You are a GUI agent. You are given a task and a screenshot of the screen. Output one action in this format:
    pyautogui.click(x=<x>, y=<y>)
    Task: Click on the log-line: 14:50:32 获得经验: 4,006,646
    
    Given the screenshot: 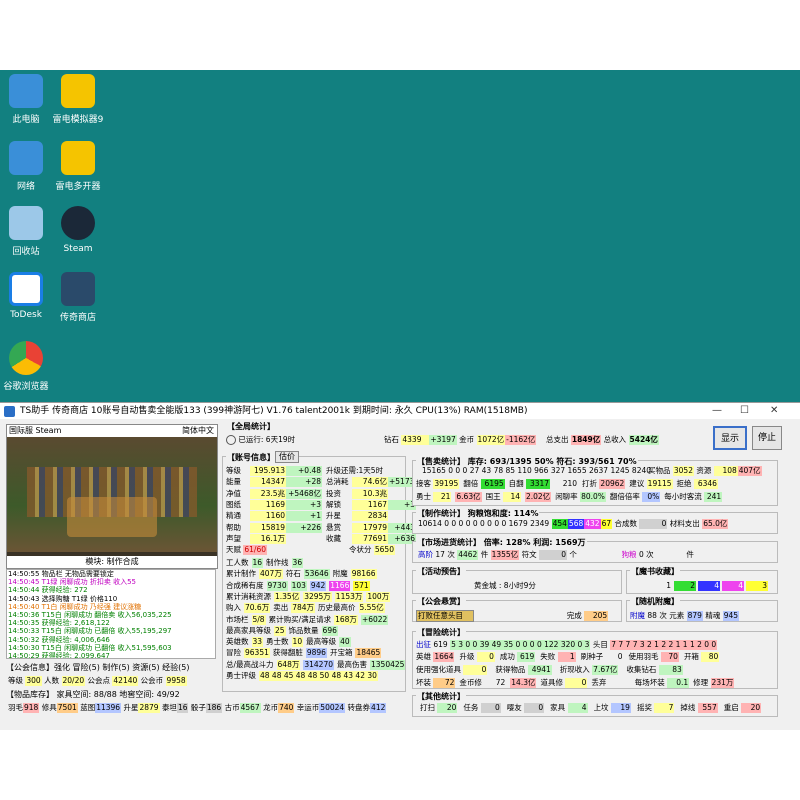 What is the action you would take?
    pyautogui.click(x=59, y=639)
    